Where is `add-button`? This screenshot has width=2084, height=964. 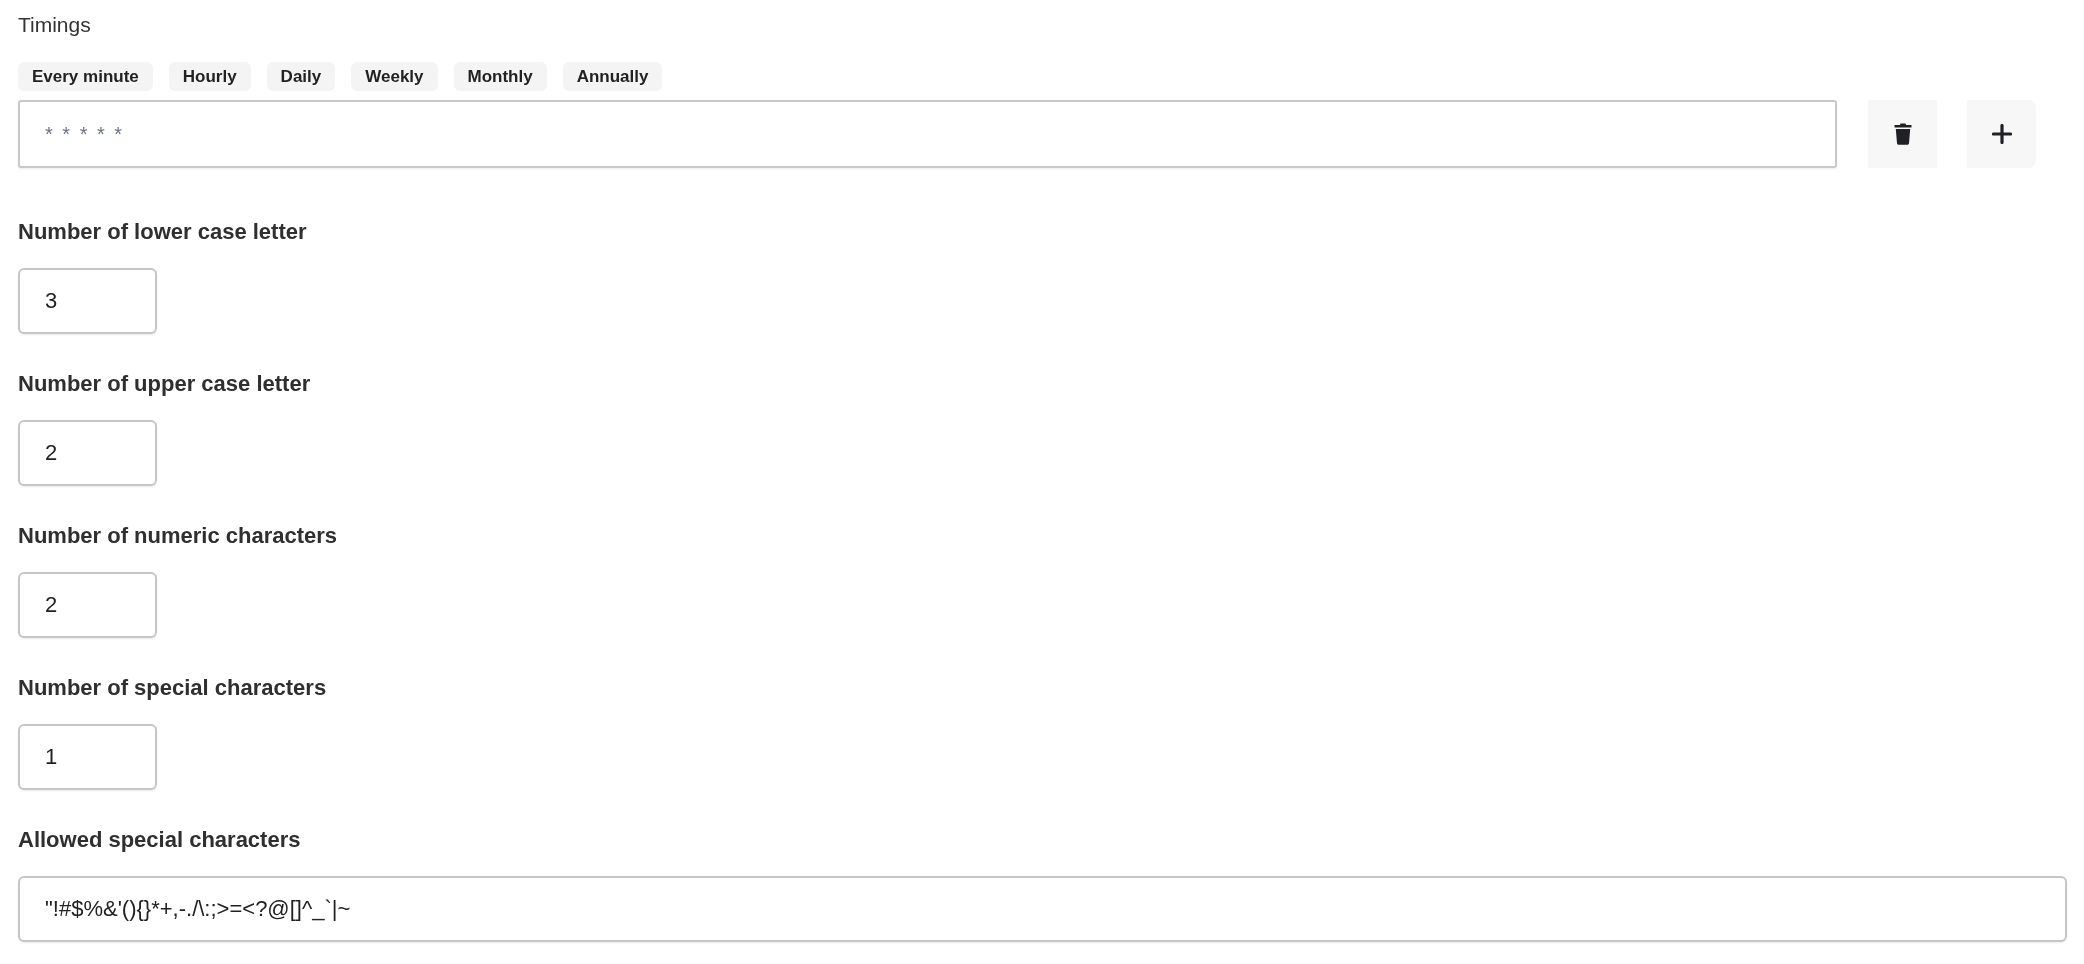 add-button is located at coordinates (2001, 134).